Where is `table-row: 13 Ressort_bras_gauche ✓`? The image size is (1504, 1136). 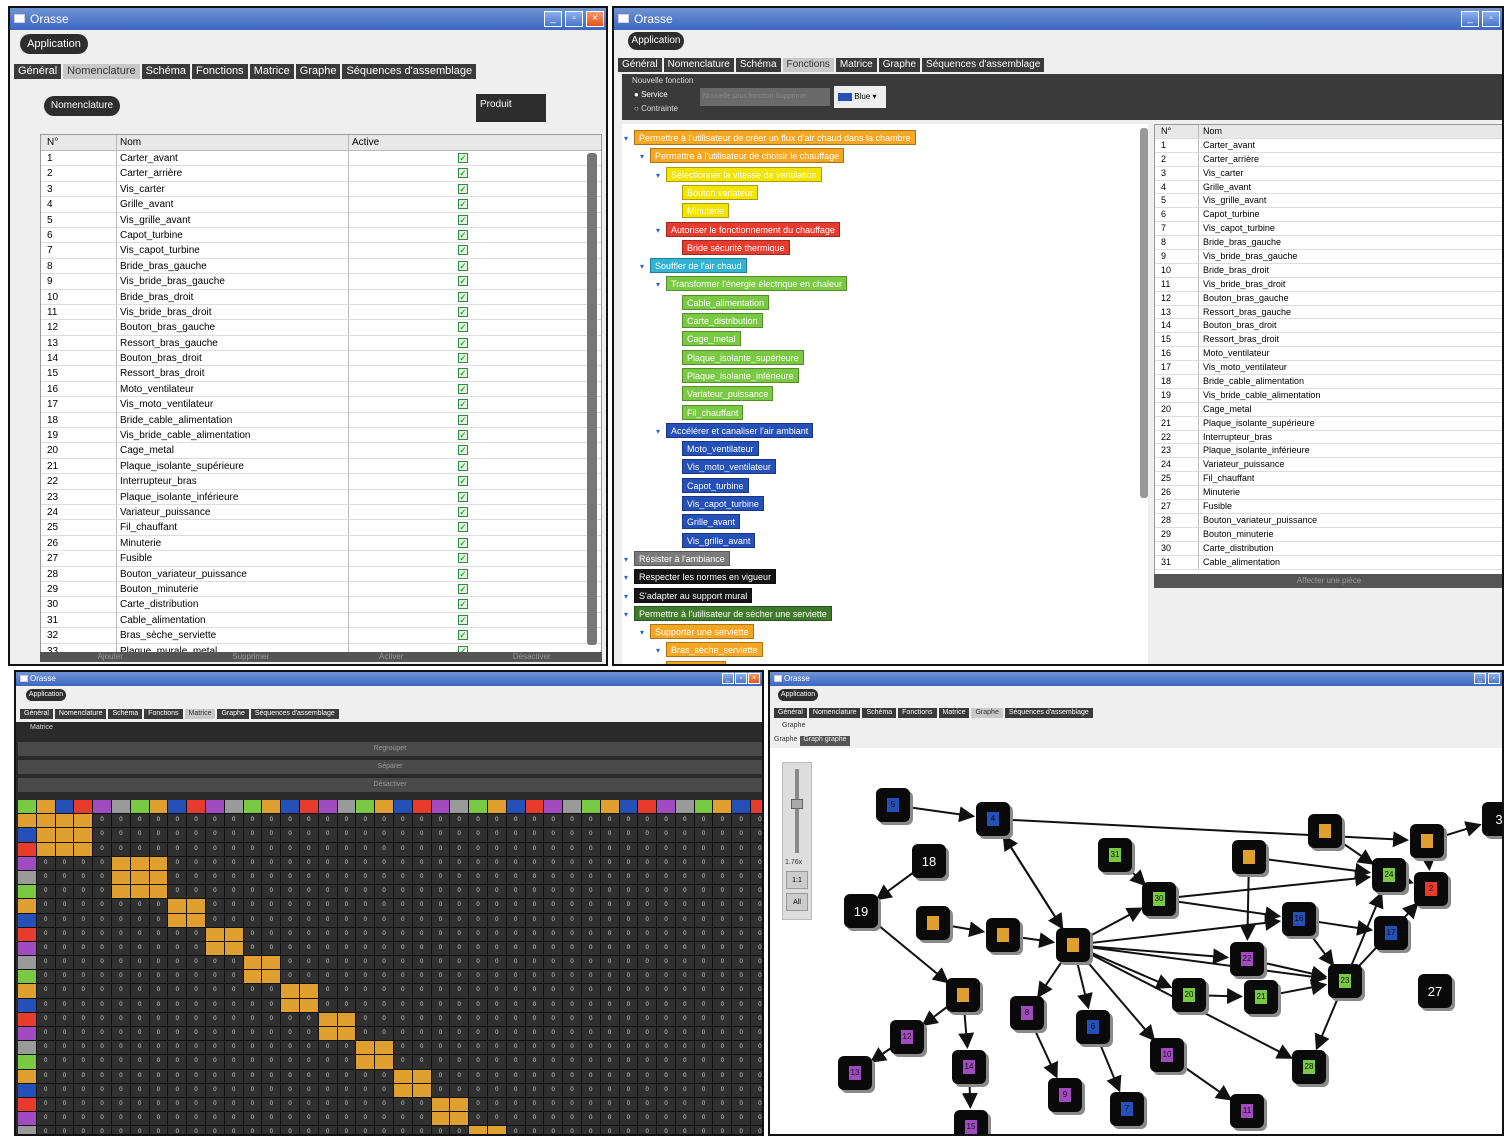
table-row: 13 Ressort_bras_gauche ✓ is located at coordinates (321, 343).